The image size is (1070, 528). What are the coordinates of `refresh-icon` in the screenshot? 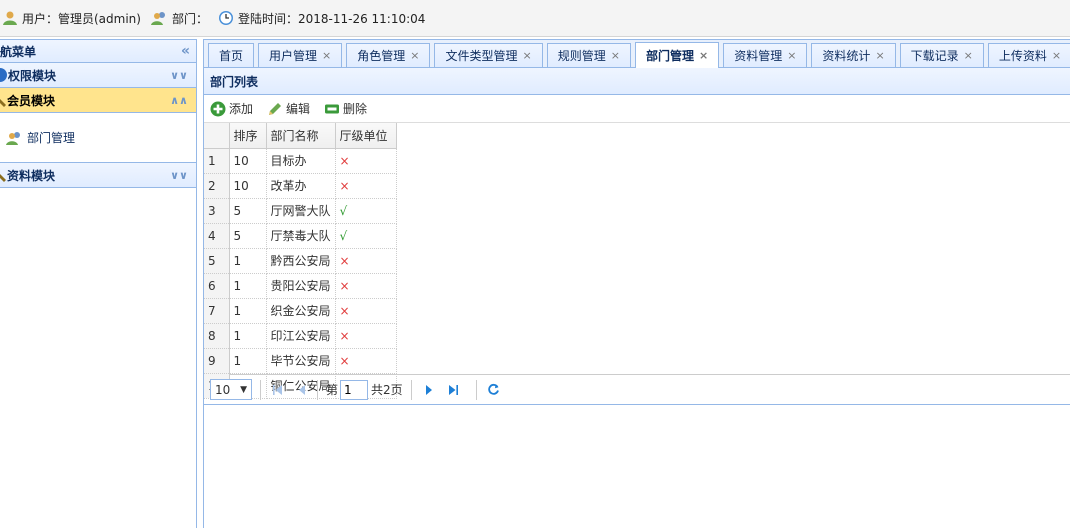 It's located at (494, 389).